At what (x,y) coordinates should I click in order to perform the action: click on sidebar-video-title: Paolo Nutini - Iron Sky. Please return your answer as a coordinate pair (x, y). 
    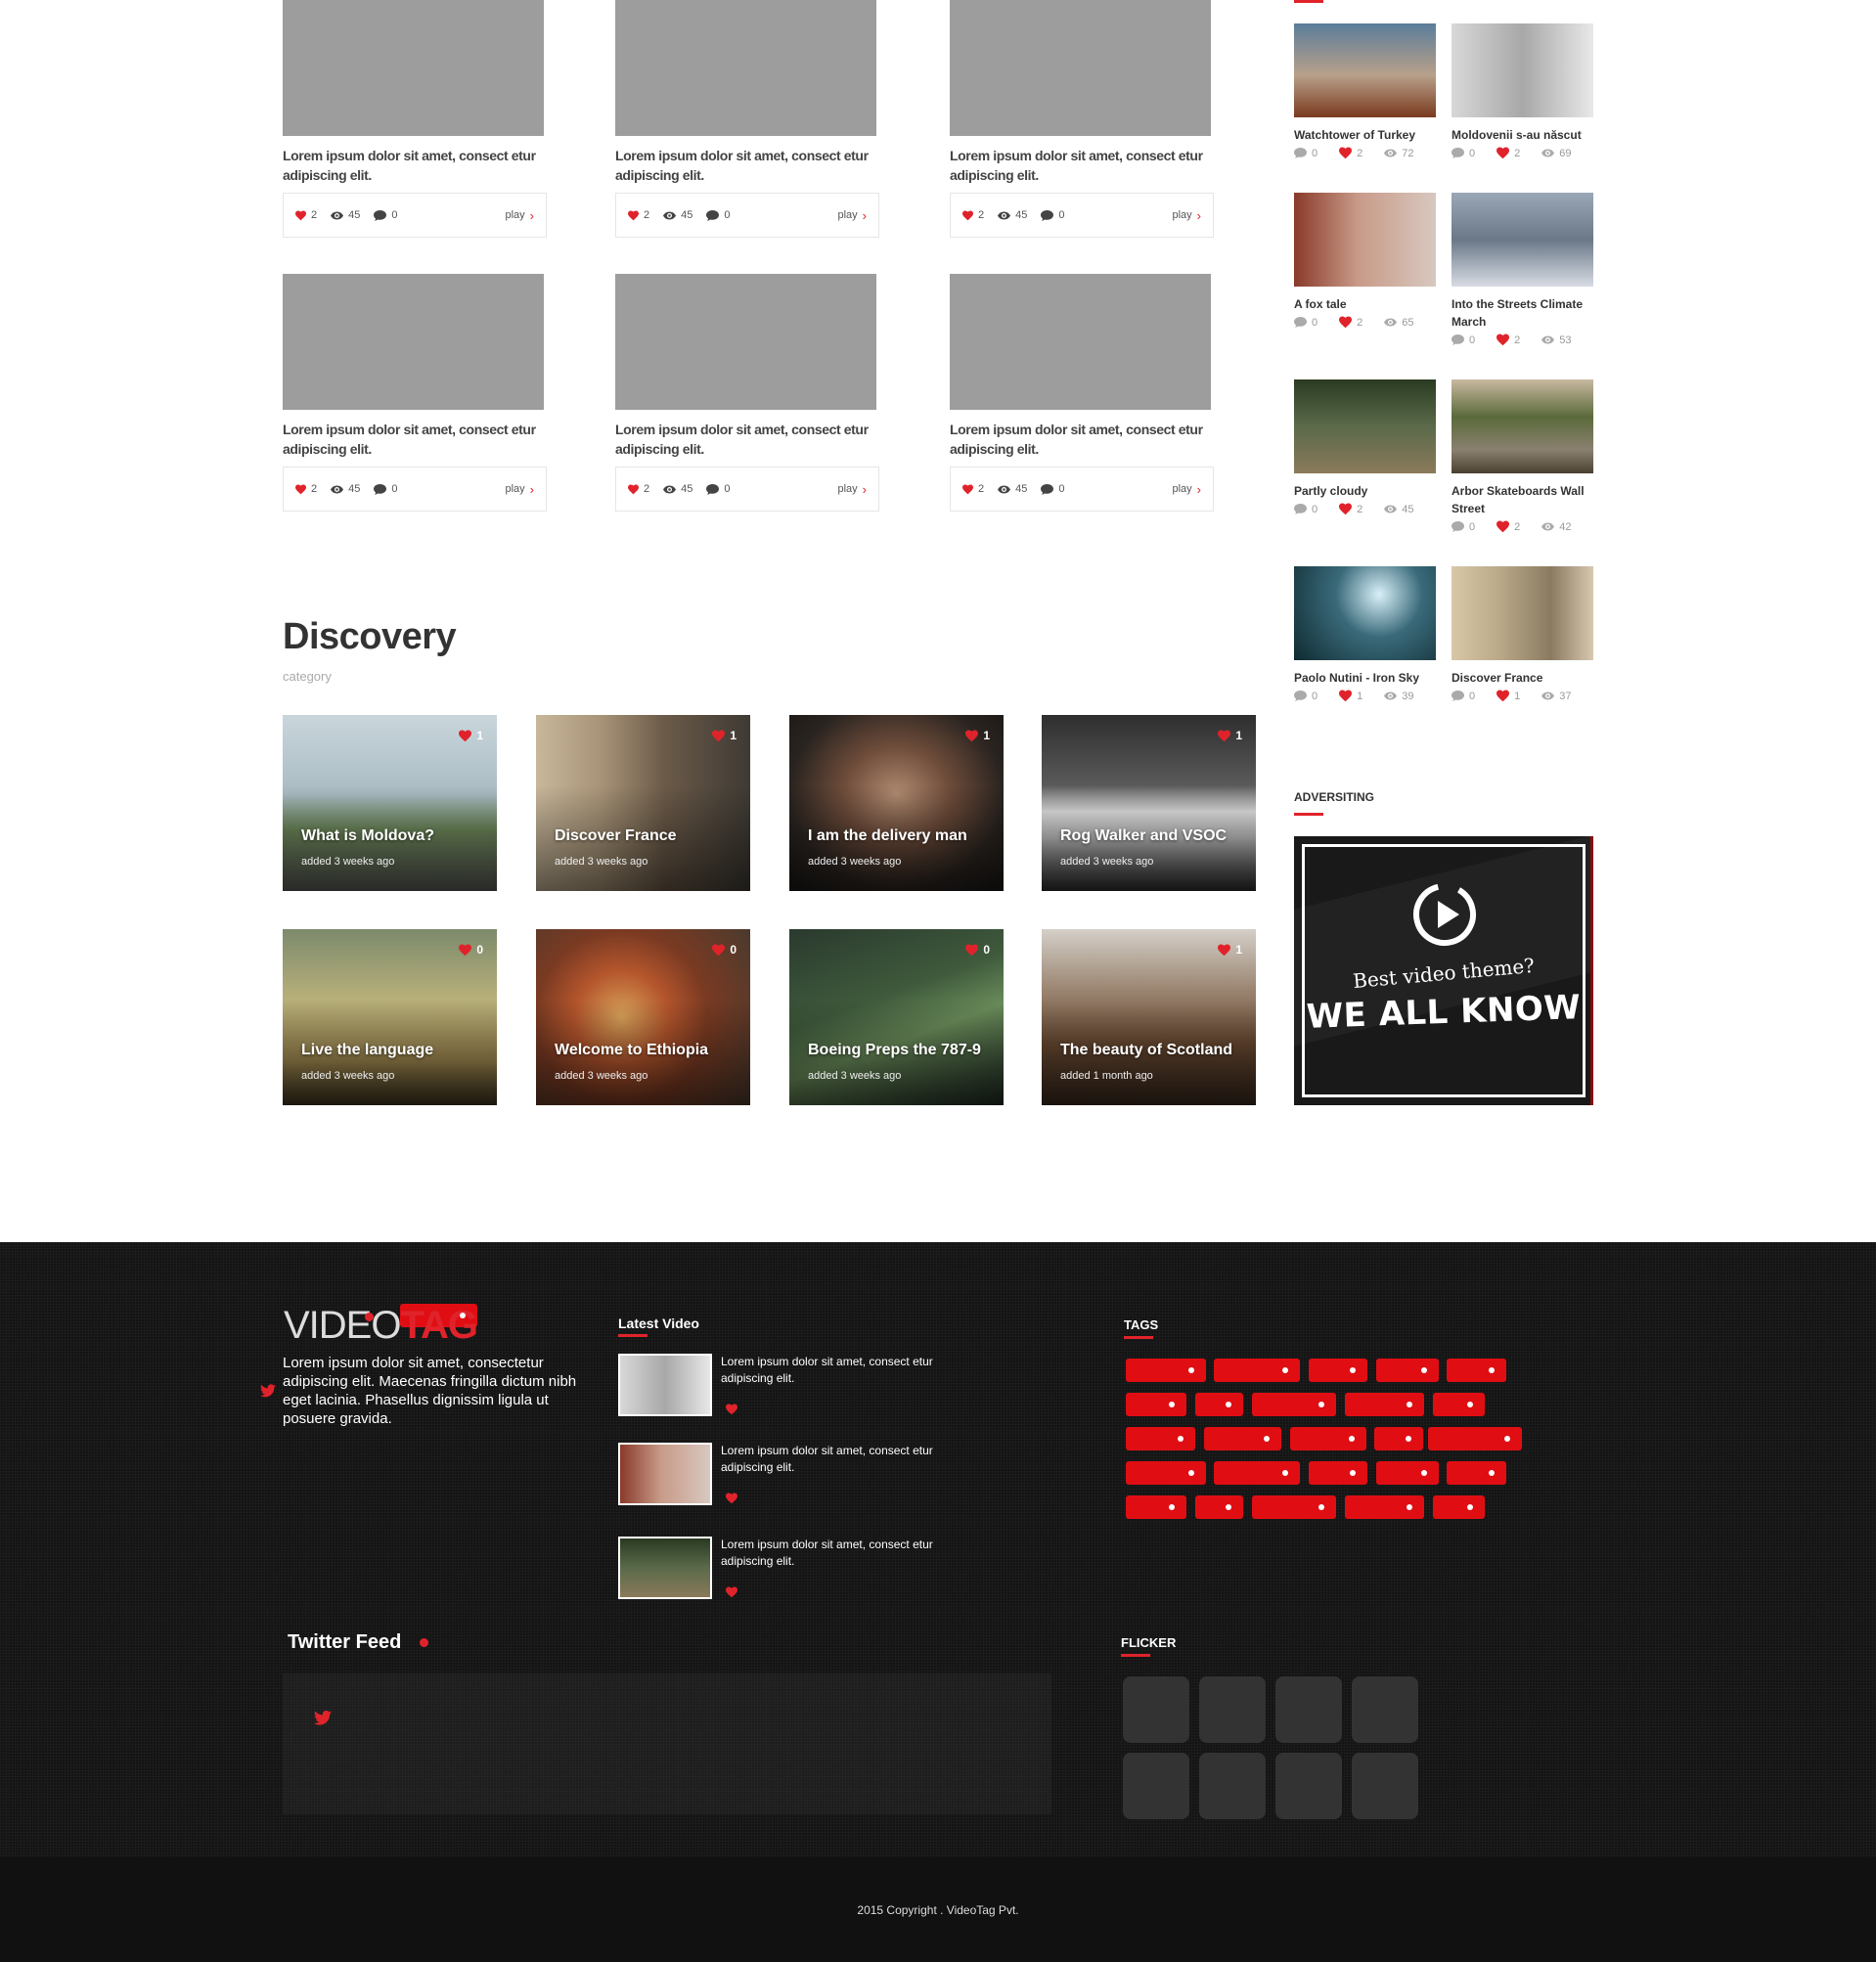
    Looking at the image, I should click on (1365, 678).